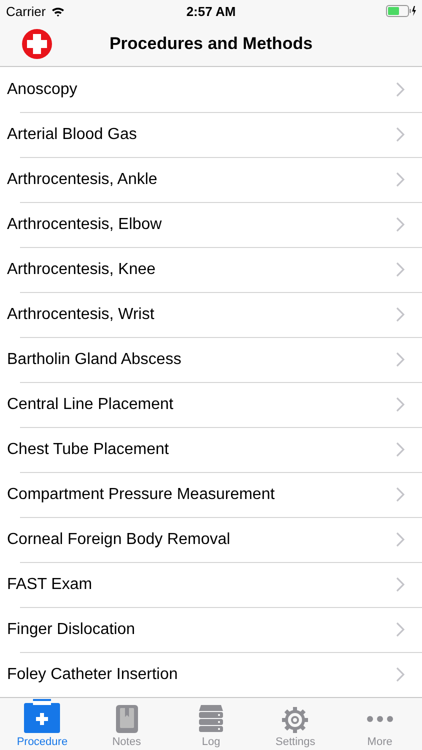 The width and height of the screenshot is (422, 750). What do you see at coordinates (42, 724) in the screenshot?
I see `tab-bar-item: Procedure` at bounding box center [42, 724].